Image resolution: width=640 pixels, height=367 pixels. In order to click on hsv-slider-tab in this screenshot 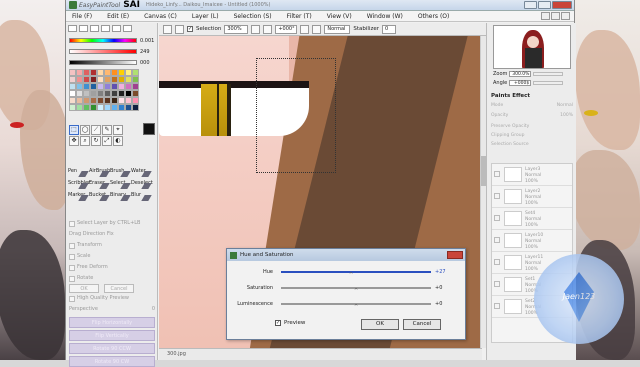, I will do `click(94, 28)`.